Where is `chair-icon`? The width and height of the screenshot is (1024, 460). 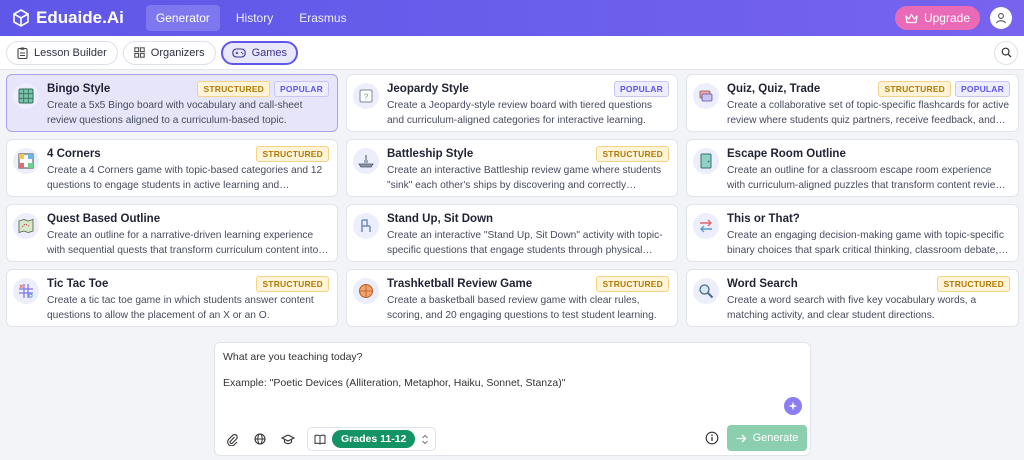 chair-icon is located at coordinates (366, 226).